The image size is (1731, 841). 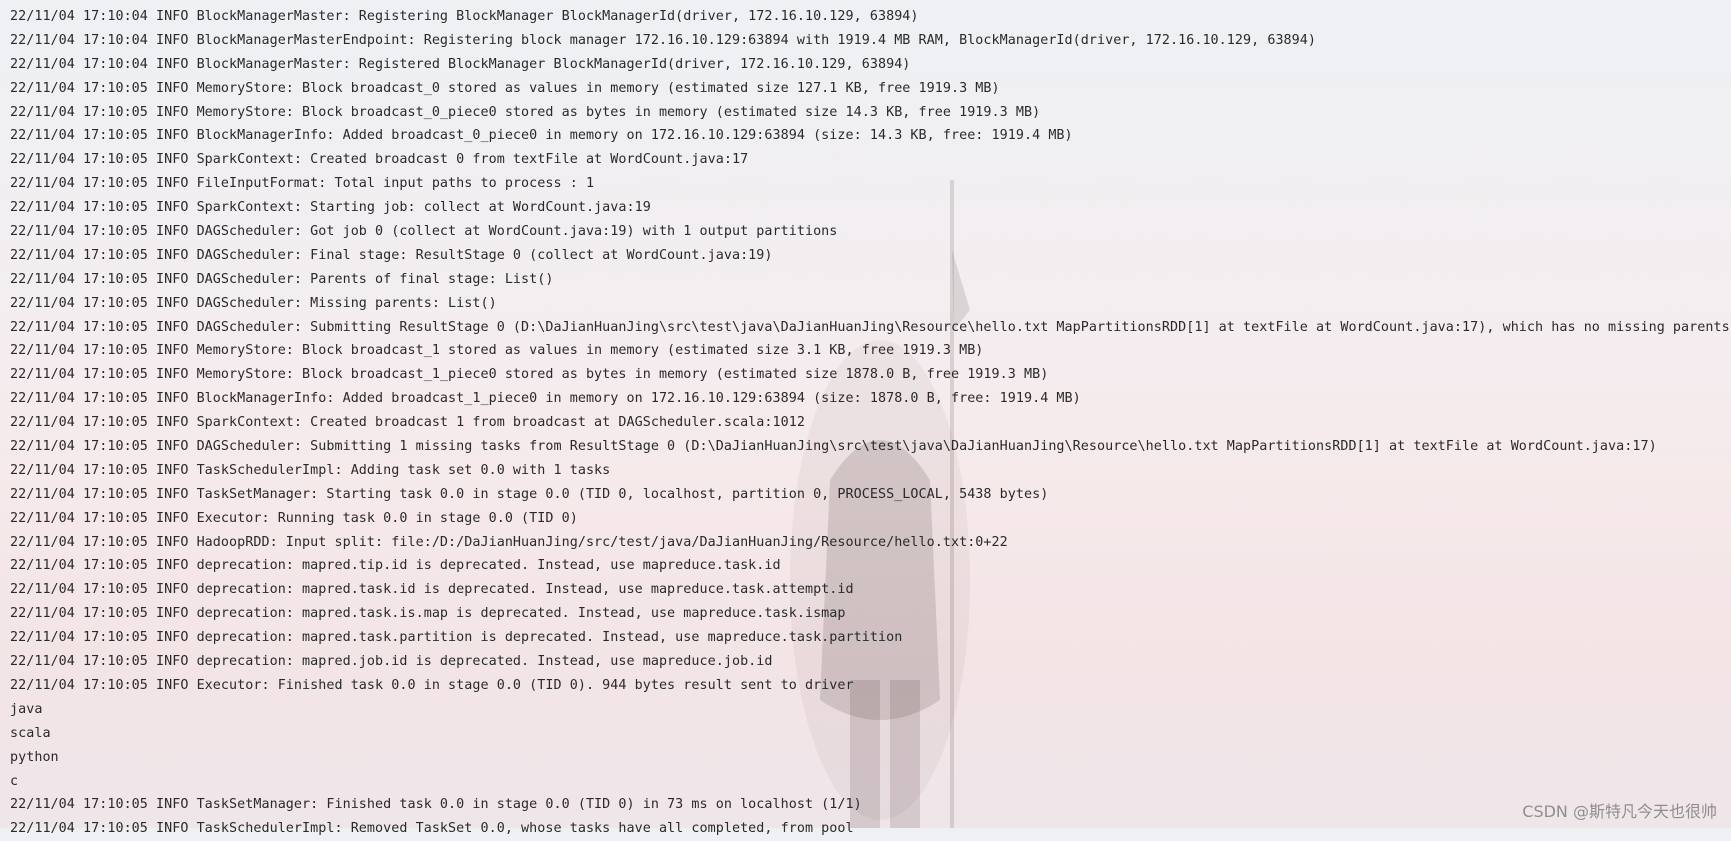 I want to click on console-line: scala, so click(x=30, y=733).